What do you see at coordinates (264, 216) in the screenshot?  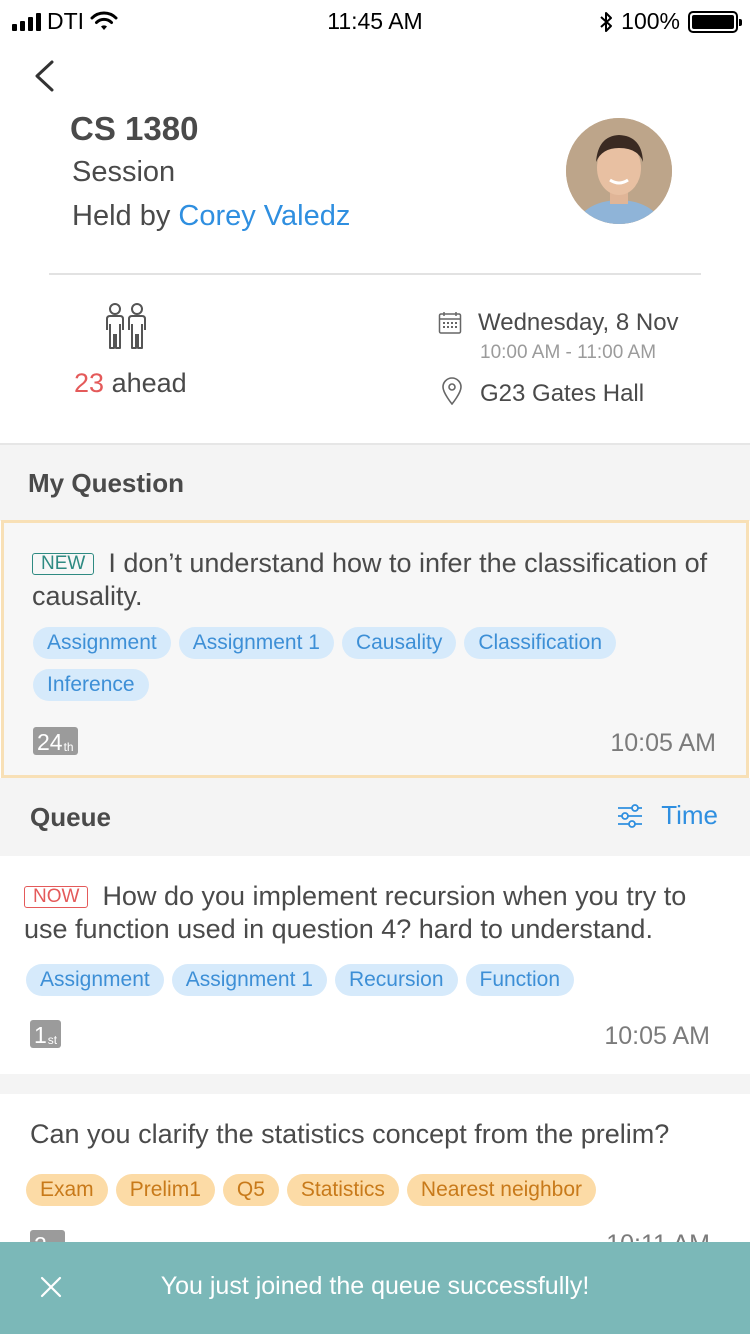 I see `host-name-link: Corey Valedz` at bounding box center [264, 216].